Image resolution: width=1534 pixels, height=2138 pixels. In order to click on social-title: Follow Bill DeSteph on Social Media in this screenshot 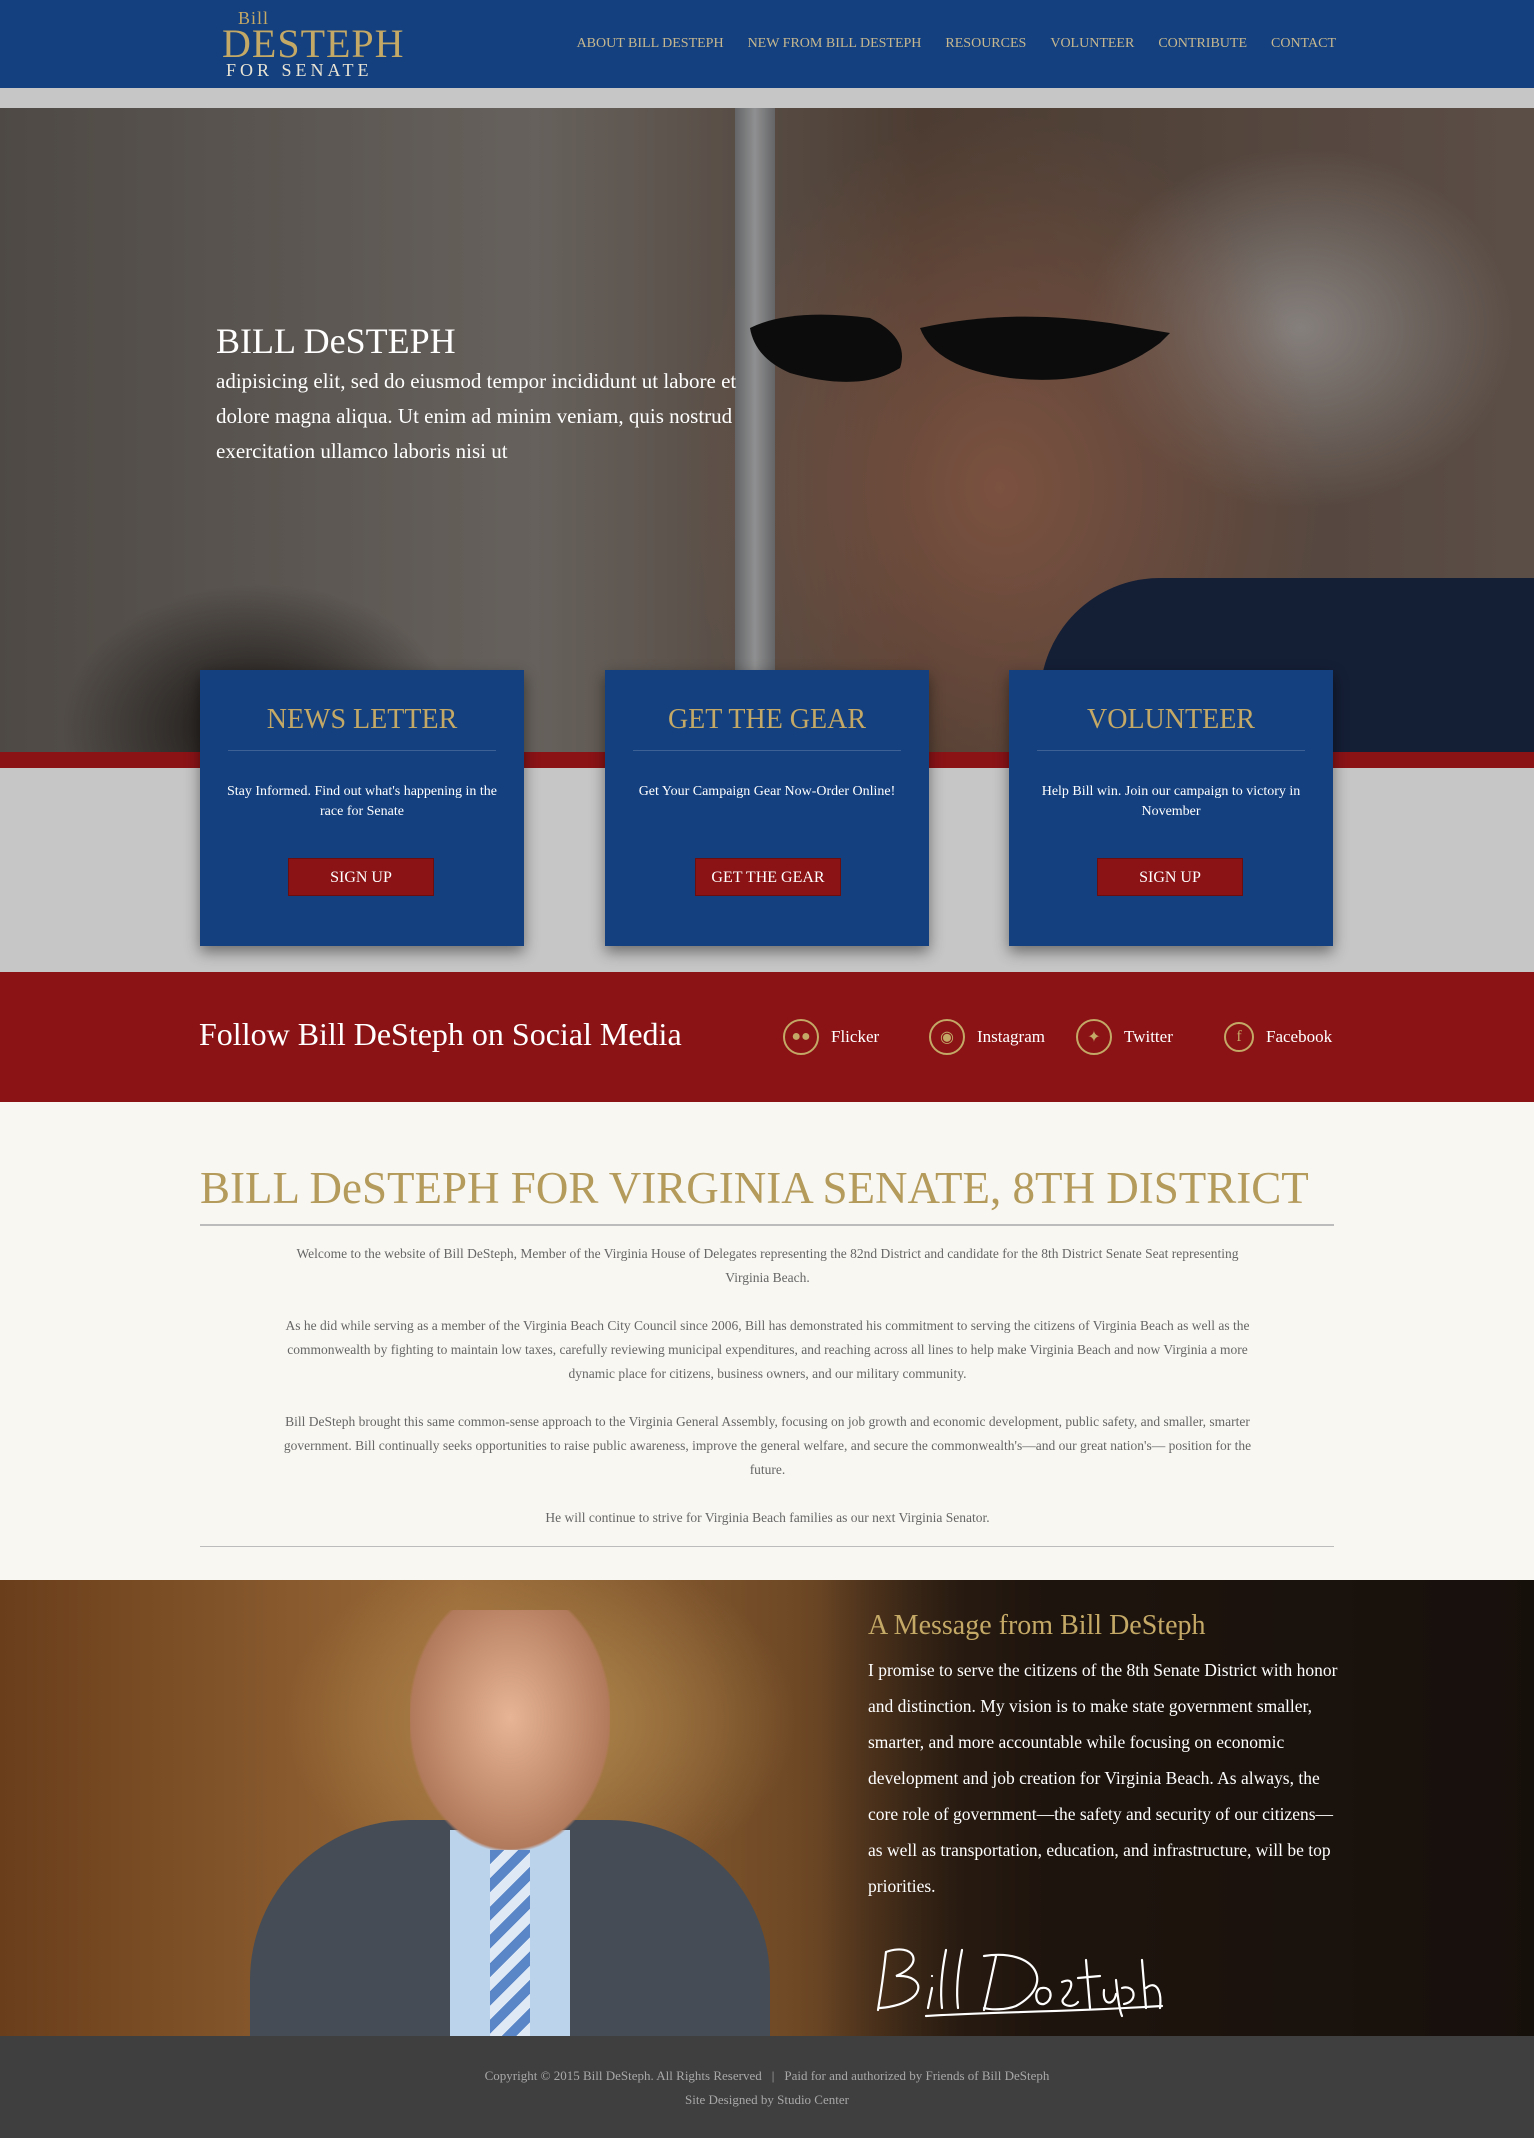, I will do `click(440, 1034)`.